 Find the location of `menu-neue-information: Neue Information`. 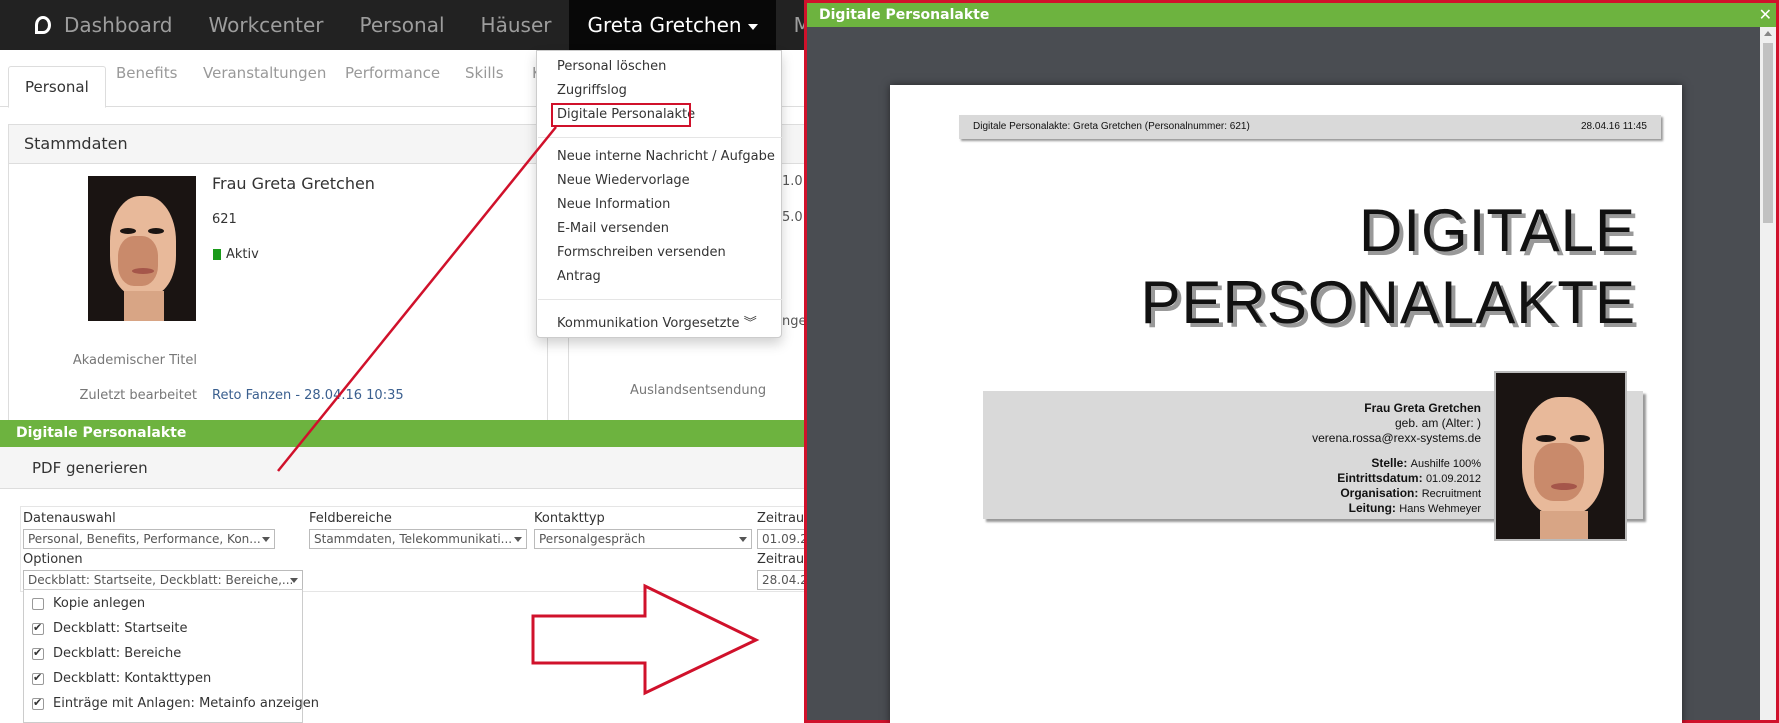

menu-neue-information: Neue Information is located at coordinates (613, 204).